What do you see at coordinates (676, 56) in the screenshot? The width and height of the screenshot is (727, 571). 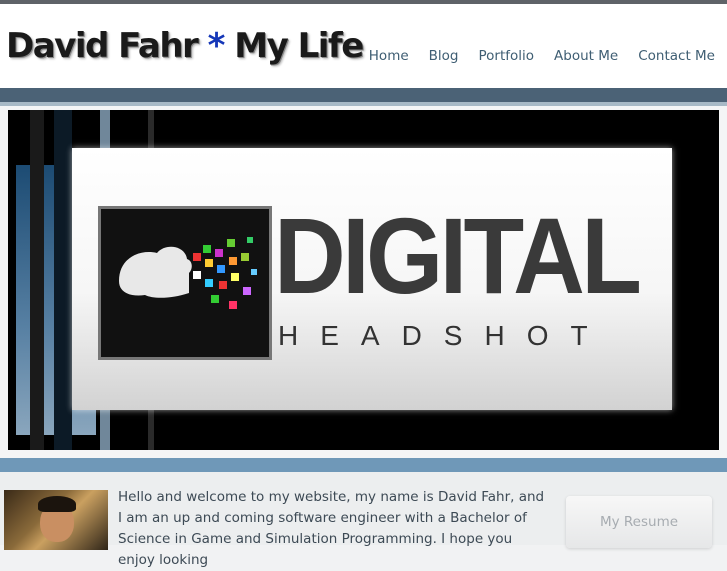 I see `nav-contact-me: Contact Me` at bounding box center [676, 56].